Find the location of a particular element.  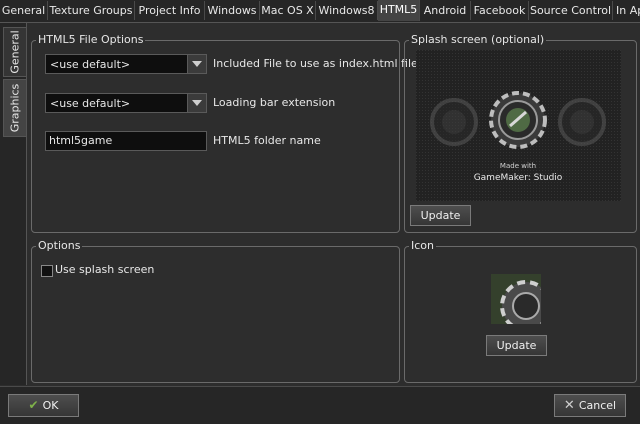

splash-preview-image: Made with GameMaker: Studio is located at coordinates (518, 125).